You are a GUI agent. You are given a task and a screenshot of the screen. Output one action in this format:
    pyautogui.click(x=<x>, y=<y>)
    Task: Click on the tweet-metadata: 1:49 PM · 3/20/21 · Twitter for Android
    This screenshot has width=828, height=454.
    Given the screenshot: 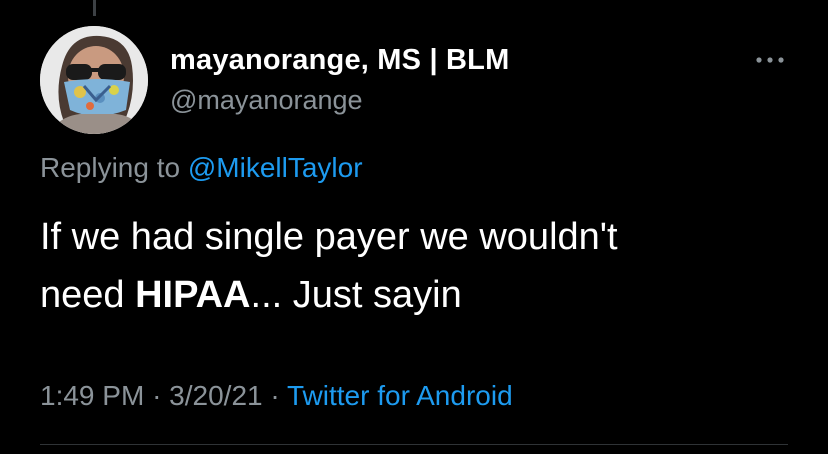 What is the action you would take?
    pyautogui.click(x=276, y=396)
    